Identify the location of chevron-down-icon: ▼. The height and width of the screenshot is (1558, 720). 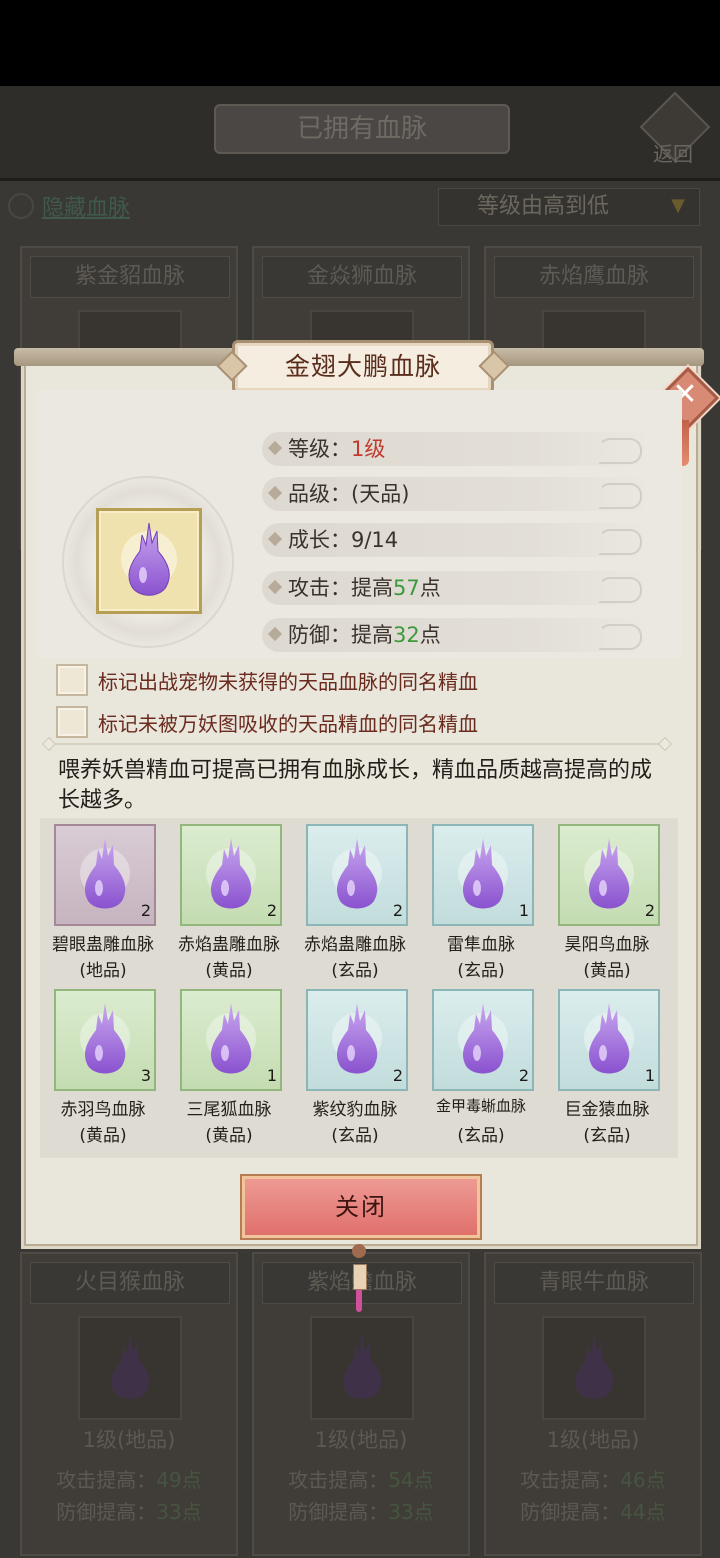
(678, 205).